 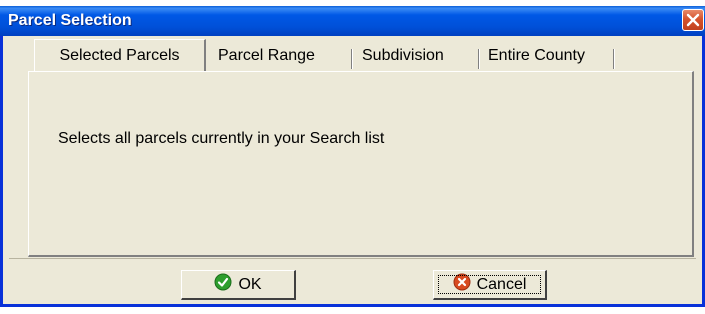 What do you see at coordinates (352, 21) in the screenshot?
I see `title-bar: Parcel Selection` at bounding box center [352, 21].